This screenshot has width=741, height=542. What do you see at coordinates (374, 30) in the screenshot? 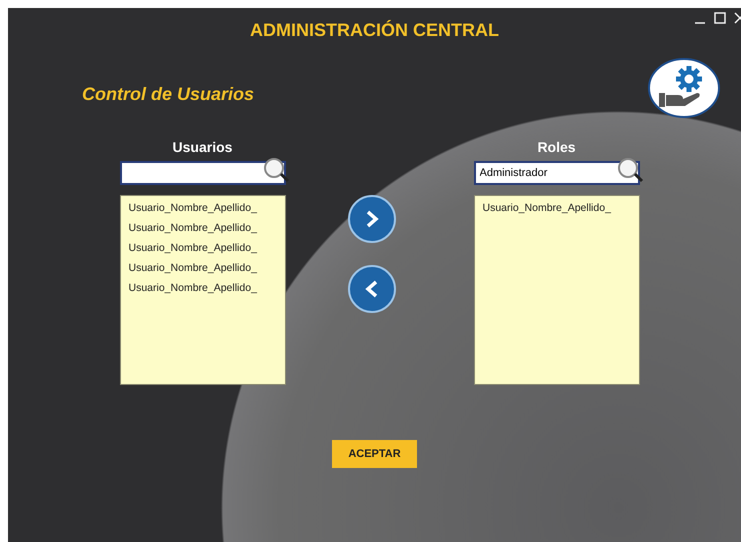
I see `window-title: ADMINISTRACIÓN CENTRAL` at bounding box center [374, 30].